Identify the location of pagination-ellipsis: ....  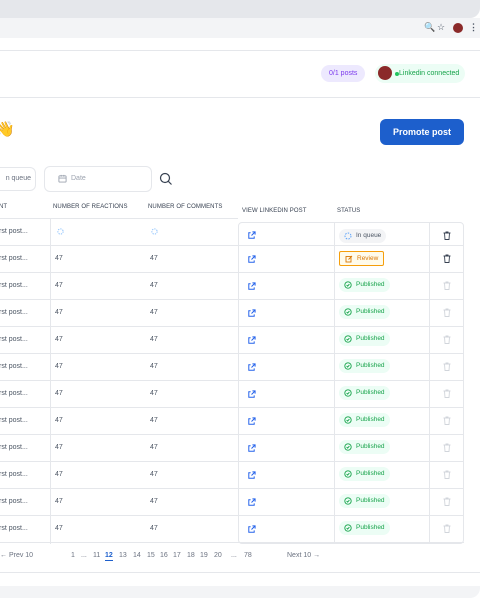
(234, 555).